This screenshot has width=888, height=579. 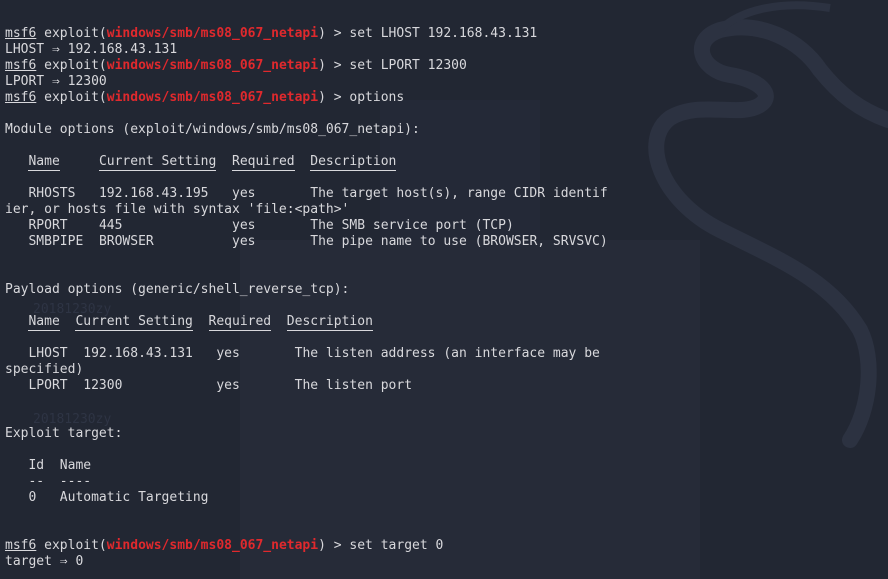 I want to click on command-text: set target 0, so click(x=396, y=545).